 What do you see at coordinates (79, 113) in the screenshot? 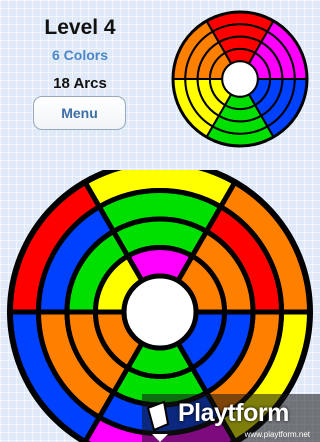
I see `menu-button: Menu` at bounding box center [79, 113].